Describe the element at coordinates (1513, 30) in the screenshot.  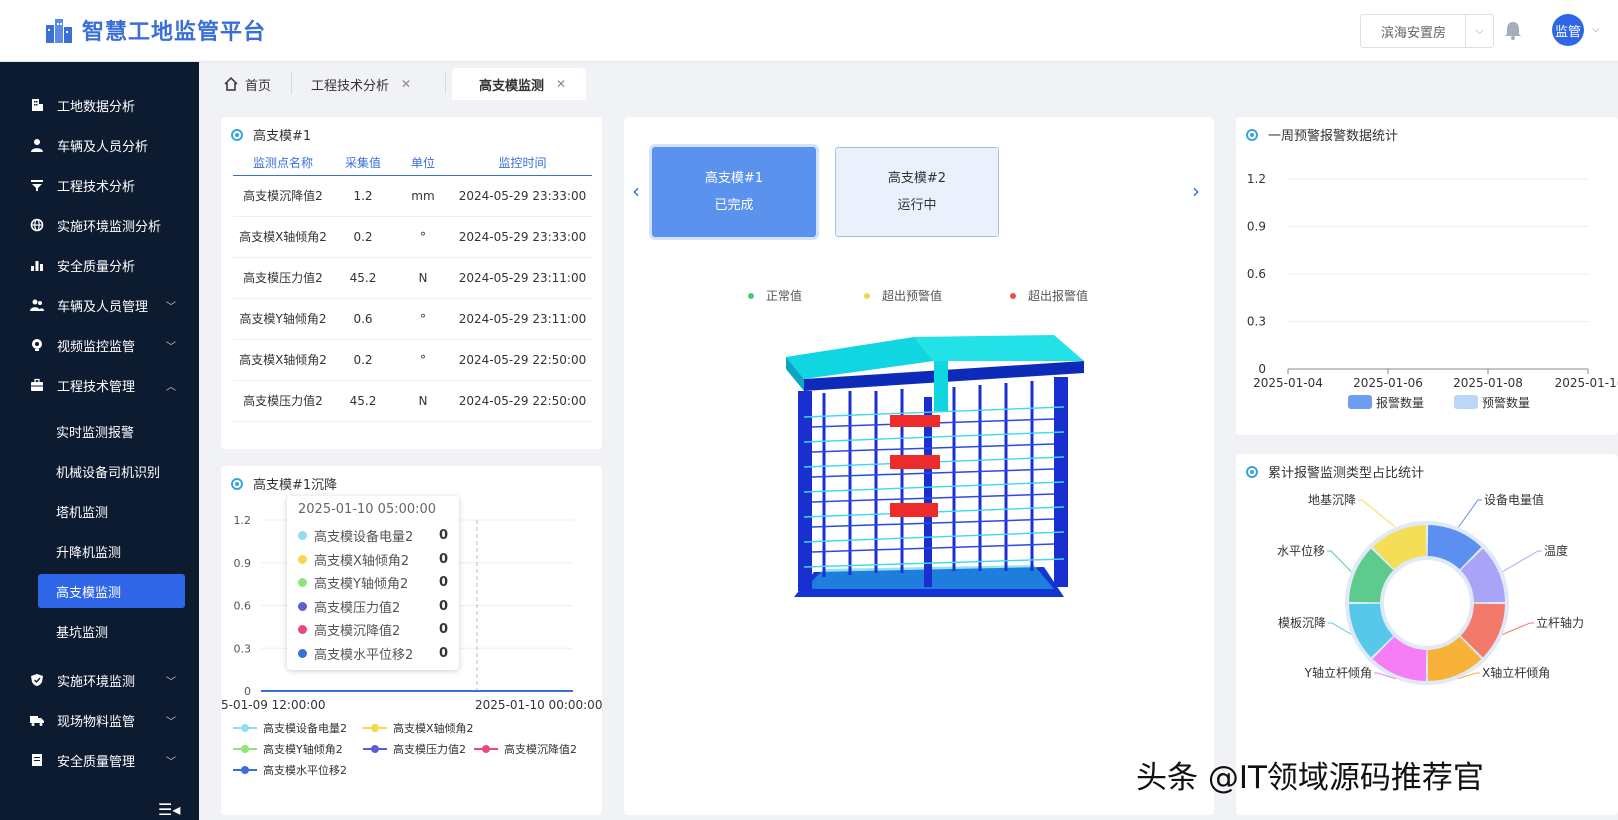
I see `bell-icon` at that location.